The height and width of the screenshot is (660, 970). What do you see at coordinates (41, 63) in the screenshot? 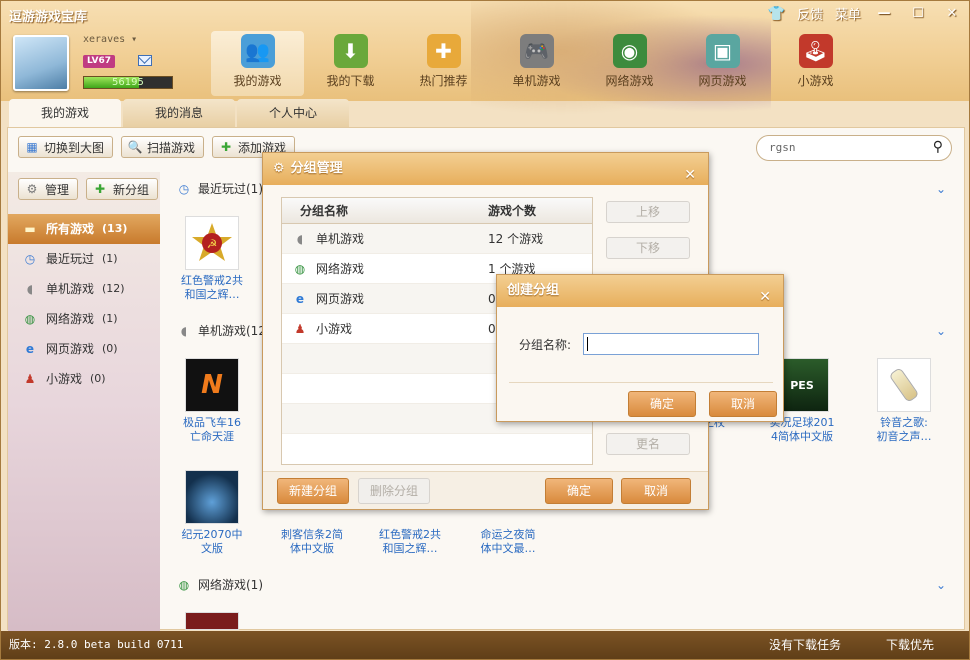
I see `avatar` at bounding box center [41, 63].